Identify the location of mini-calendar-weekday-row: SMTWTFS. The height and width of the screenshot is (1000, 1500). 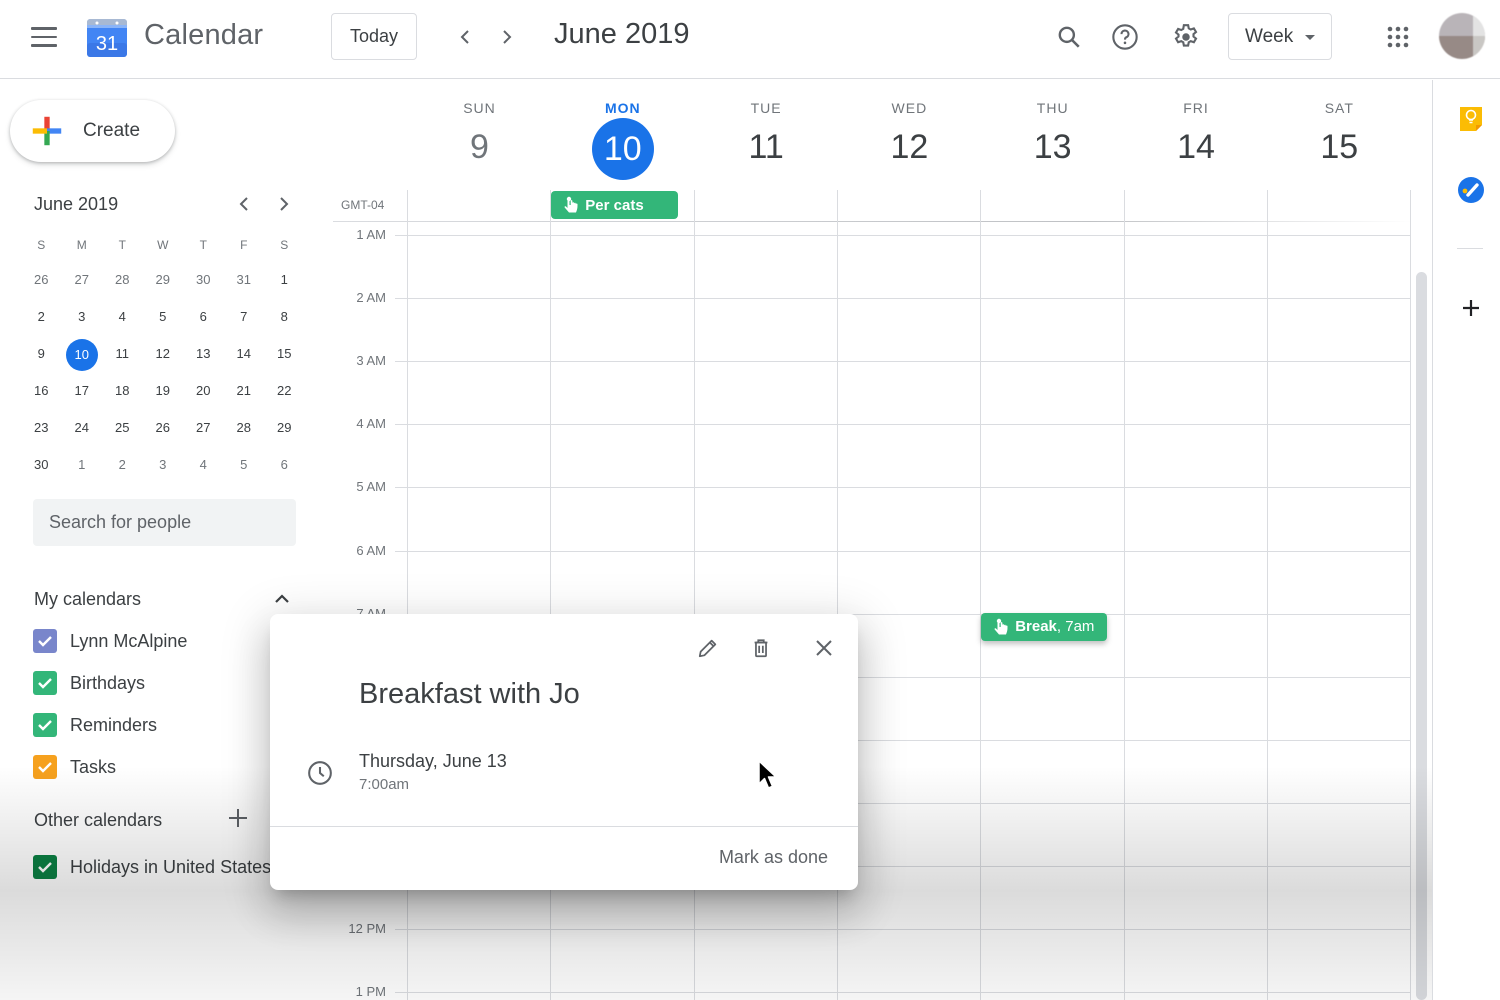
(163, 244).